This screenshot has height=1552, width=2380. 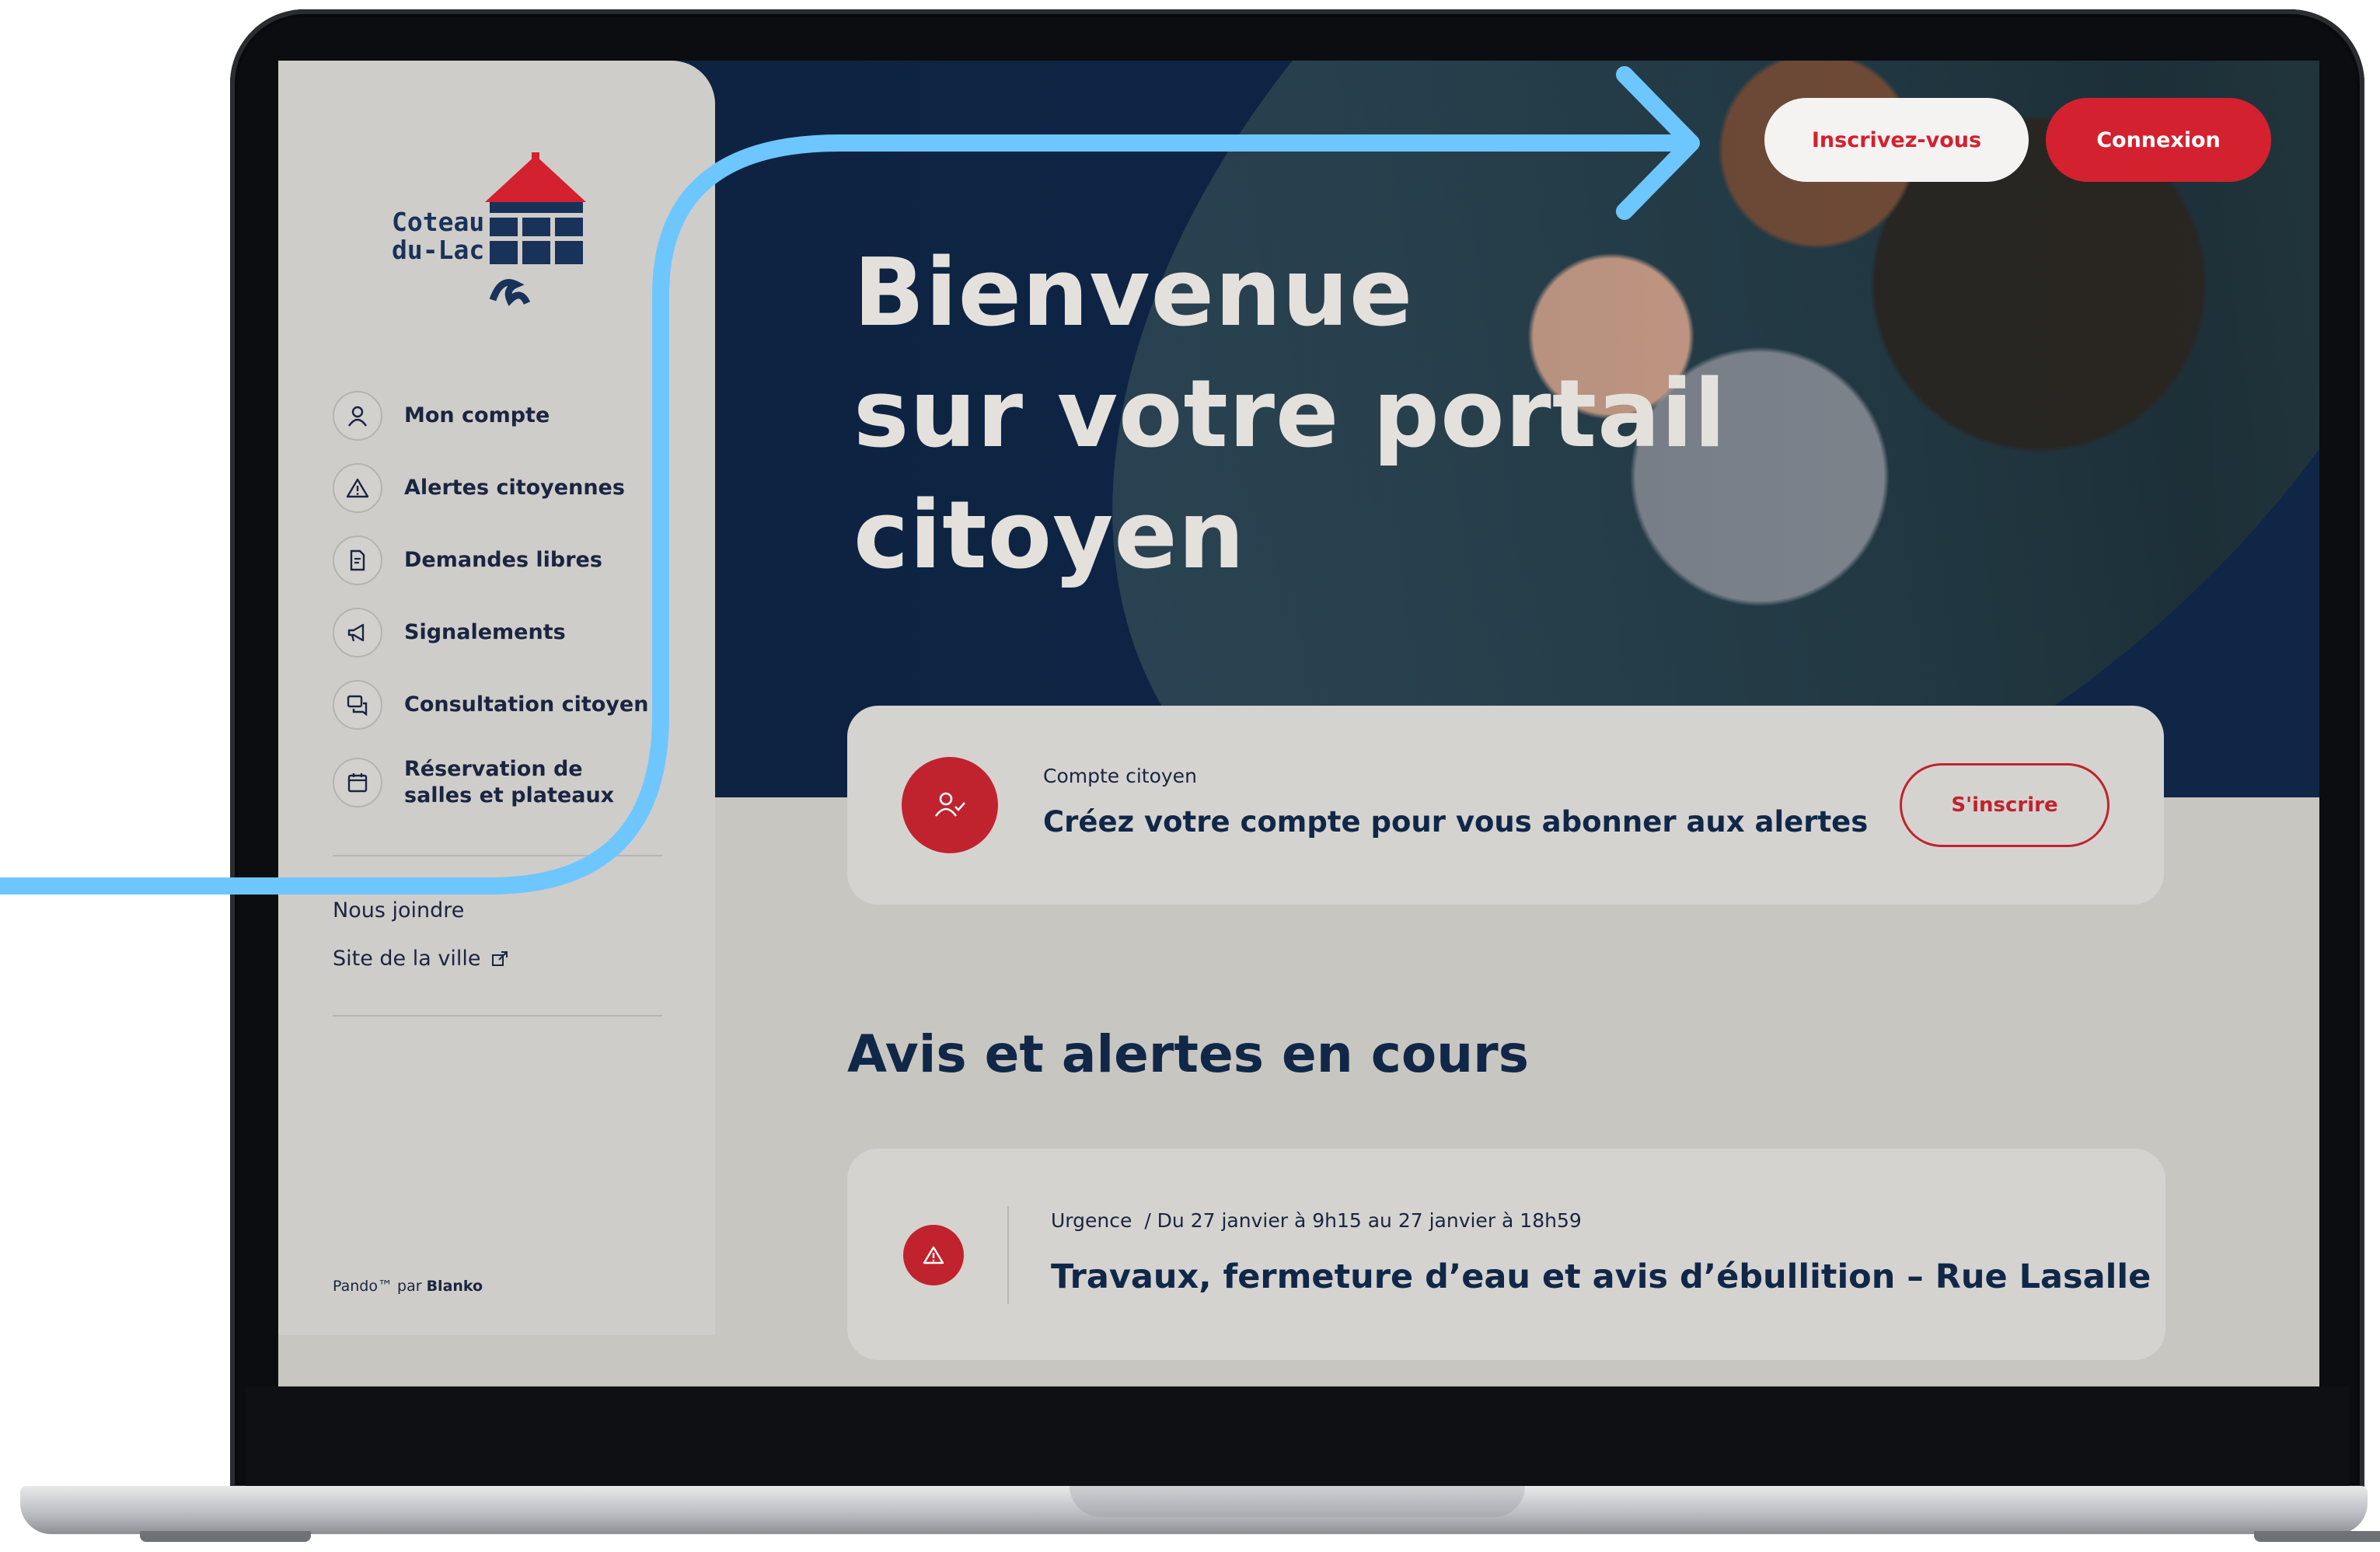 What do you see at coordinates (358, 560) in the screenshot?
I see `document-icon` at bounding box center [358, 560].